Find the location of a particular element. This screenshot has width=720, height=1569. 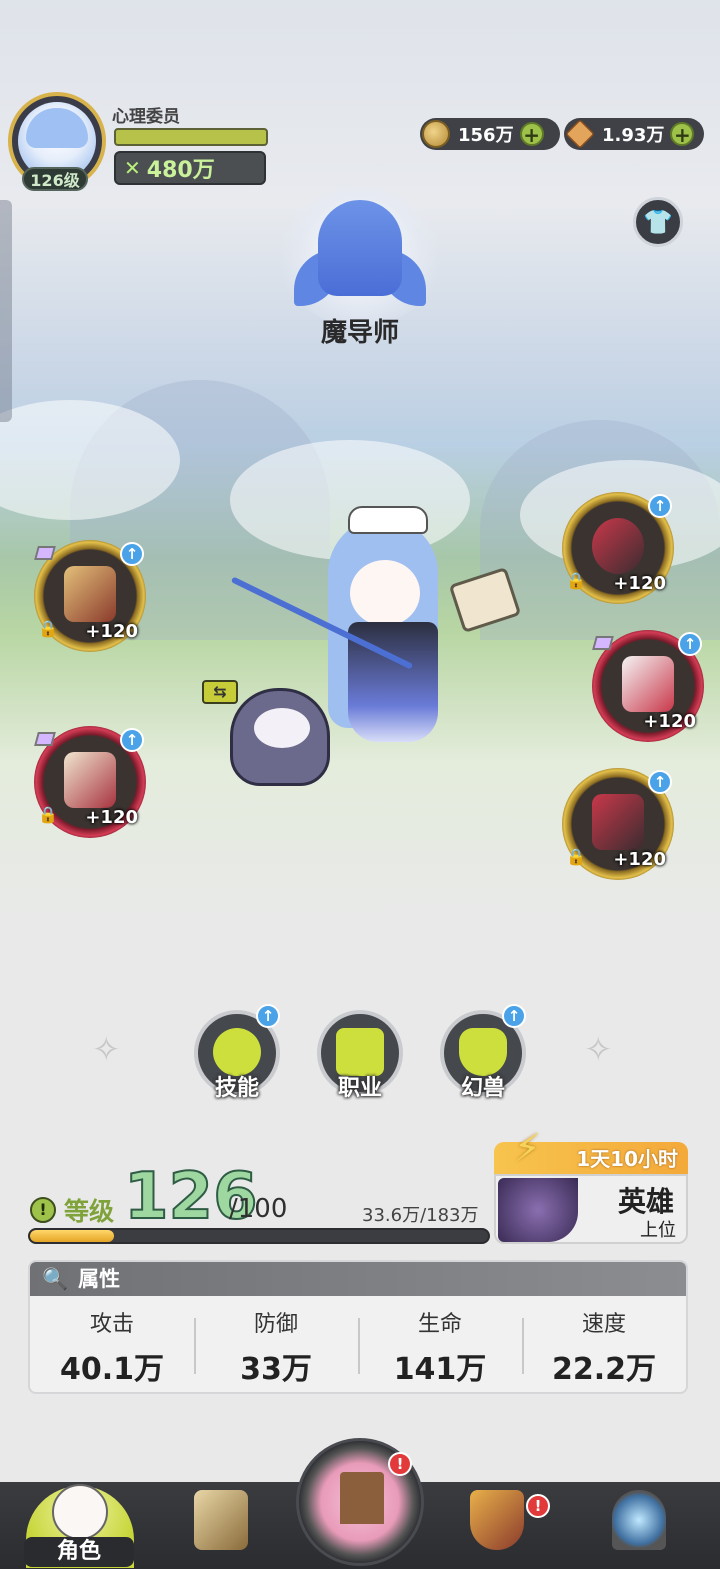

attribute-value: 22.2万 is located at coordinates (604, 1369).